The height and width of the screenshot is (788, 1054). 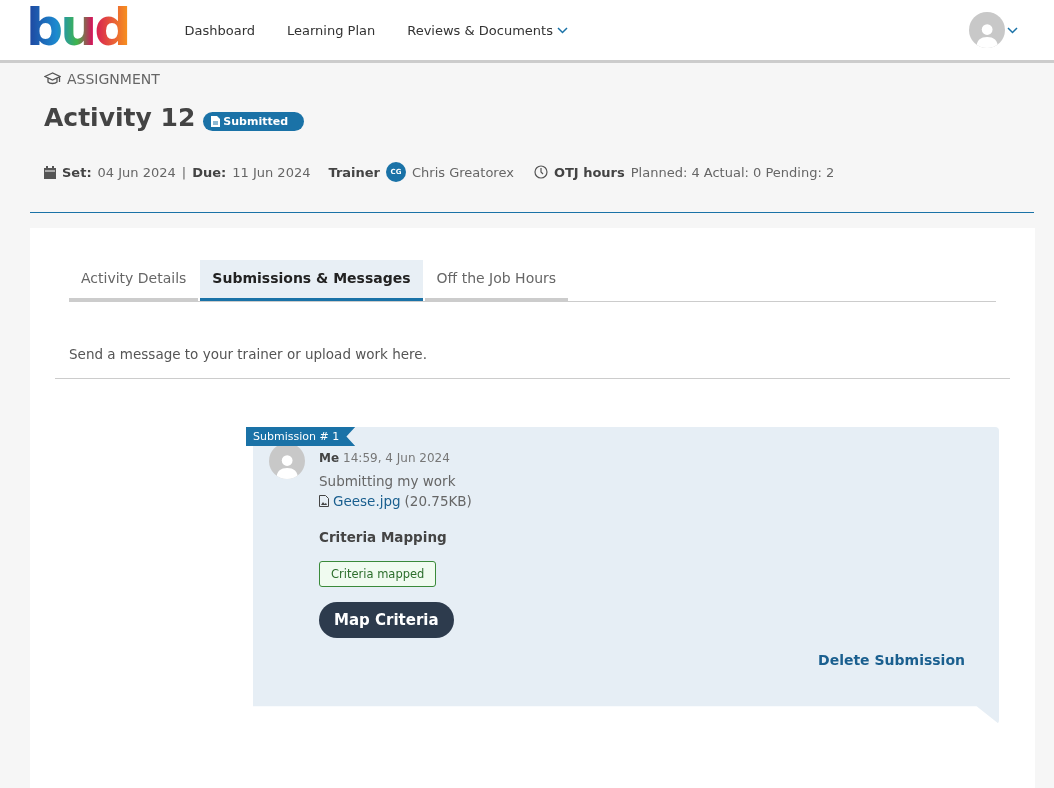 What do you see at coordinates (438, 501) in the screenshot?
I see `file-size: (20.75KB)` at bounding box center [438, 501].